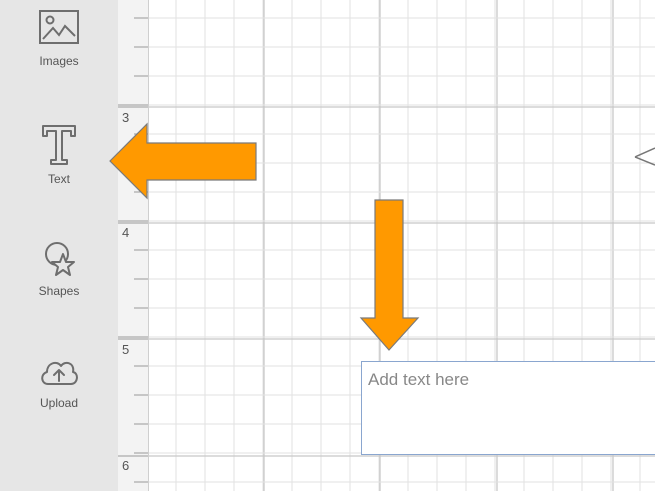 The image size is (655, 496). I want to click on ruler-ticks, so click(133, 250).